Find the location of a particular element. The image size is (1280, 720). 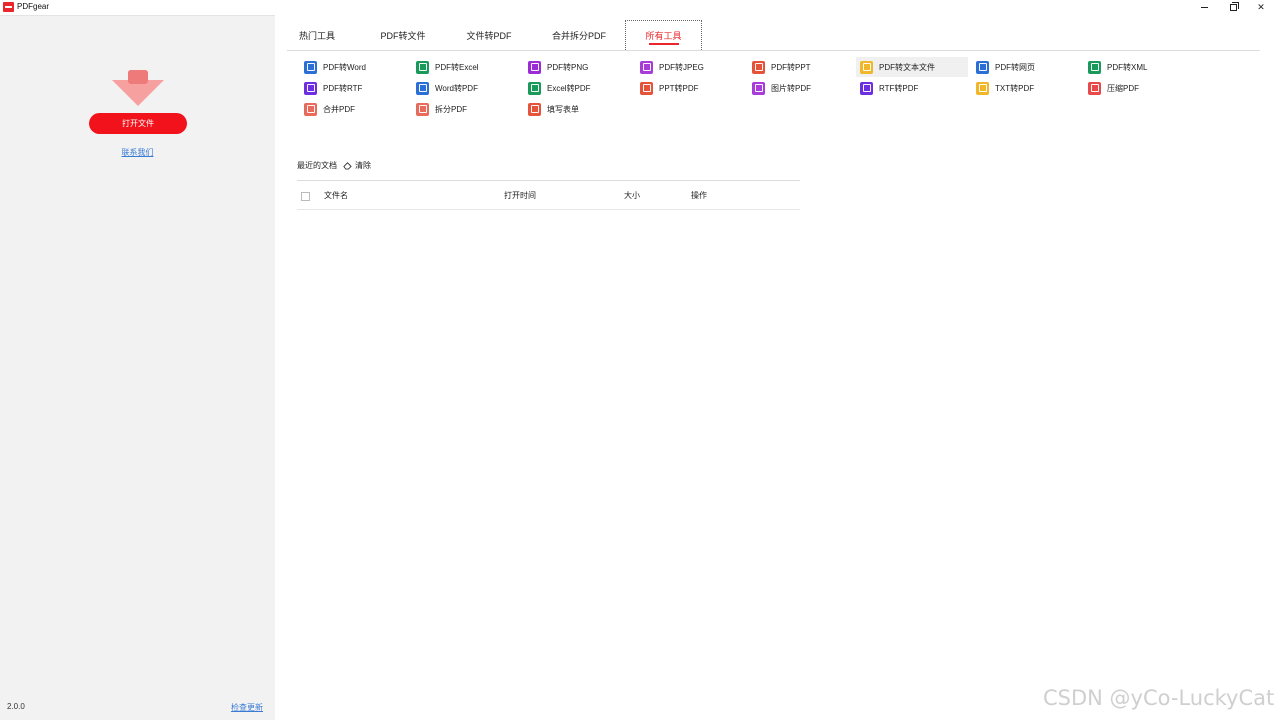

pdf-to-word-icon is located at coordinates (310, 67).